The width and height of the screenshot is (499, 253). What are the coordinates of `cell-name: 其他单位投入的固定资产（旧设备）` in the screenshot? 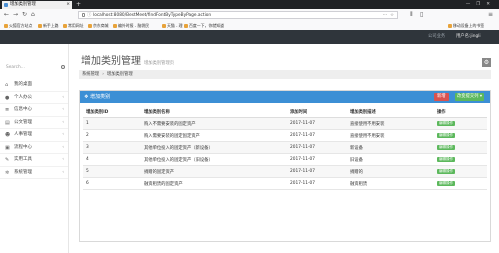 It's located at (214, 159).